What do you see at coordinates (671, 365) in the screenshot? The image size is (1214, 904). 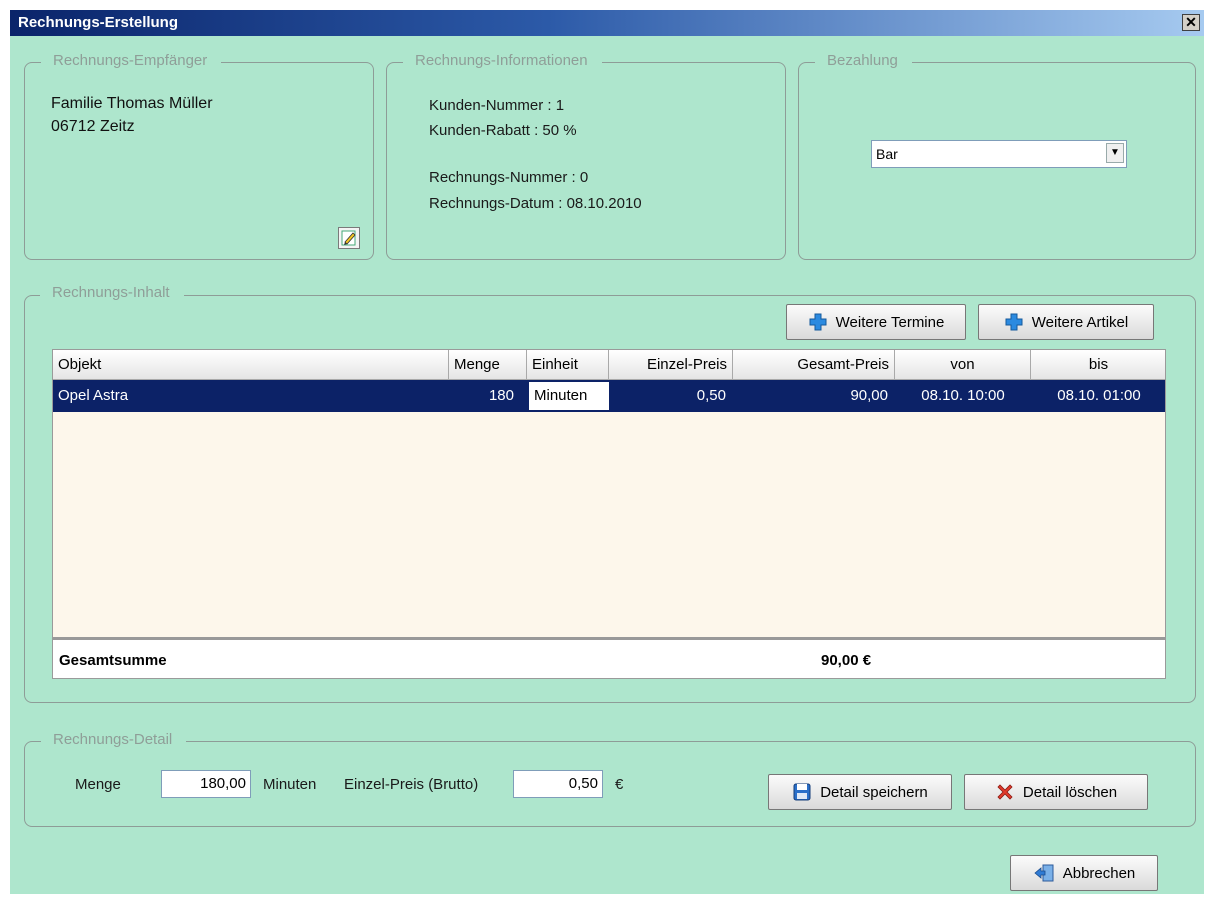 I see `column-header-einzelpreis: Einzel-Preis` at bounding box center [671, 365].